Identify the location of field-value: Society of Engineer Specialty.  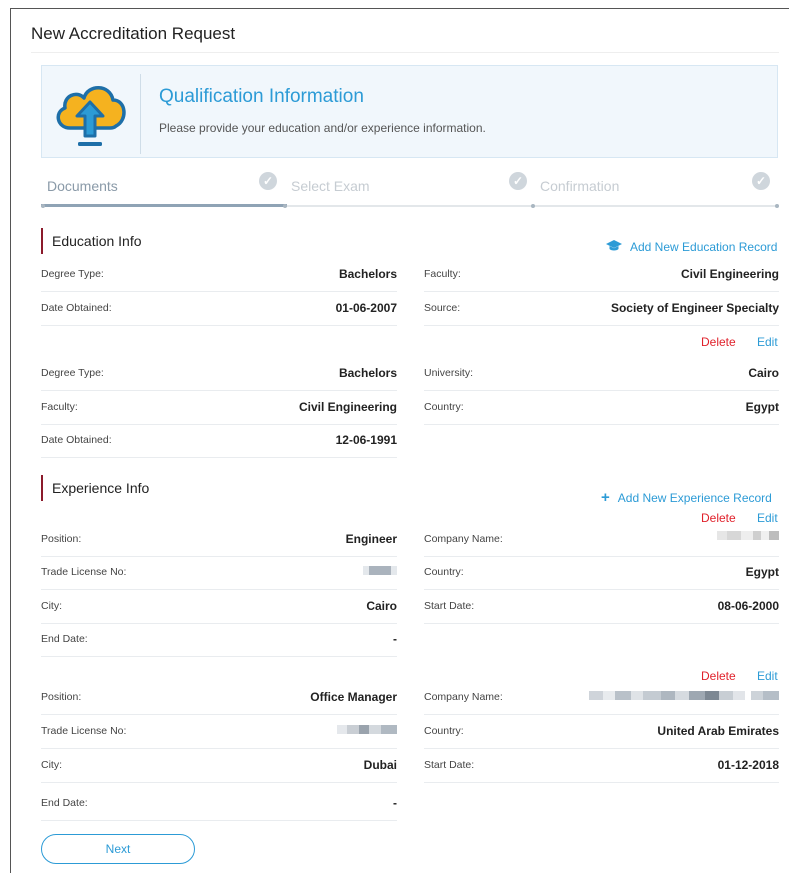
(694, 308).